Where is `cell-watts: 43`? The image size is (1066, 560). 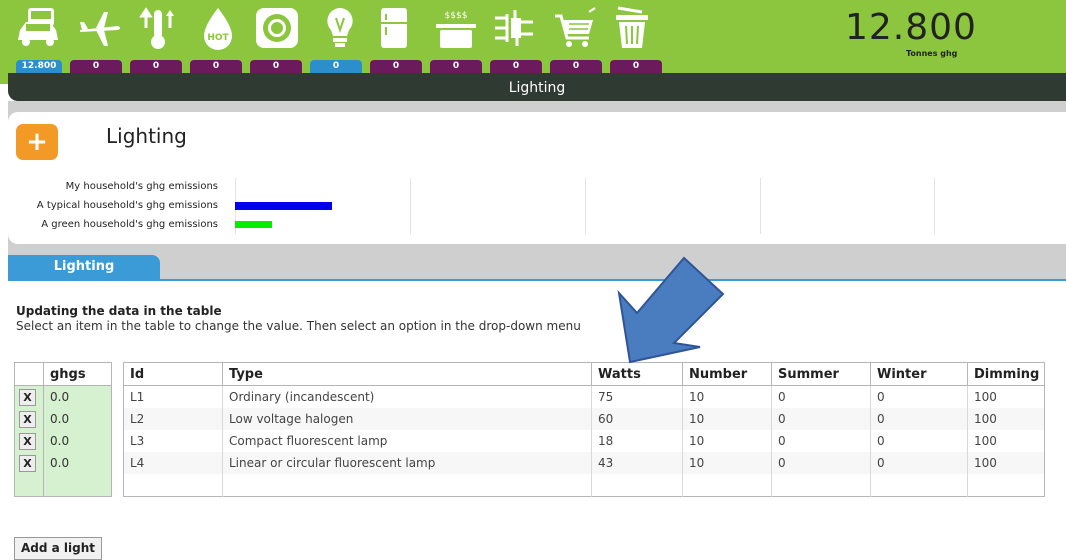 cell-watts: 43 is located at coordinates (637, 463).